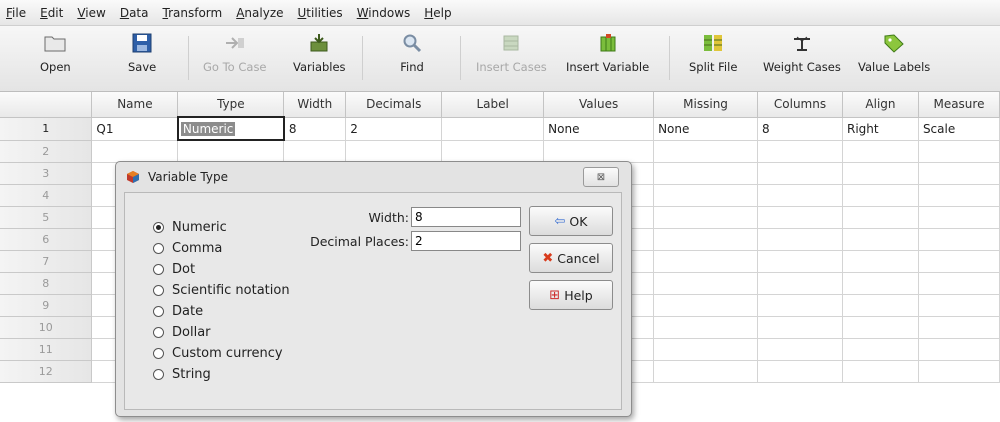 This screenshot has width=1000, height=422. Describe the element at coordinates (221, 332) in the screenshot. I see `radio-dollar: Dollar` at that location.